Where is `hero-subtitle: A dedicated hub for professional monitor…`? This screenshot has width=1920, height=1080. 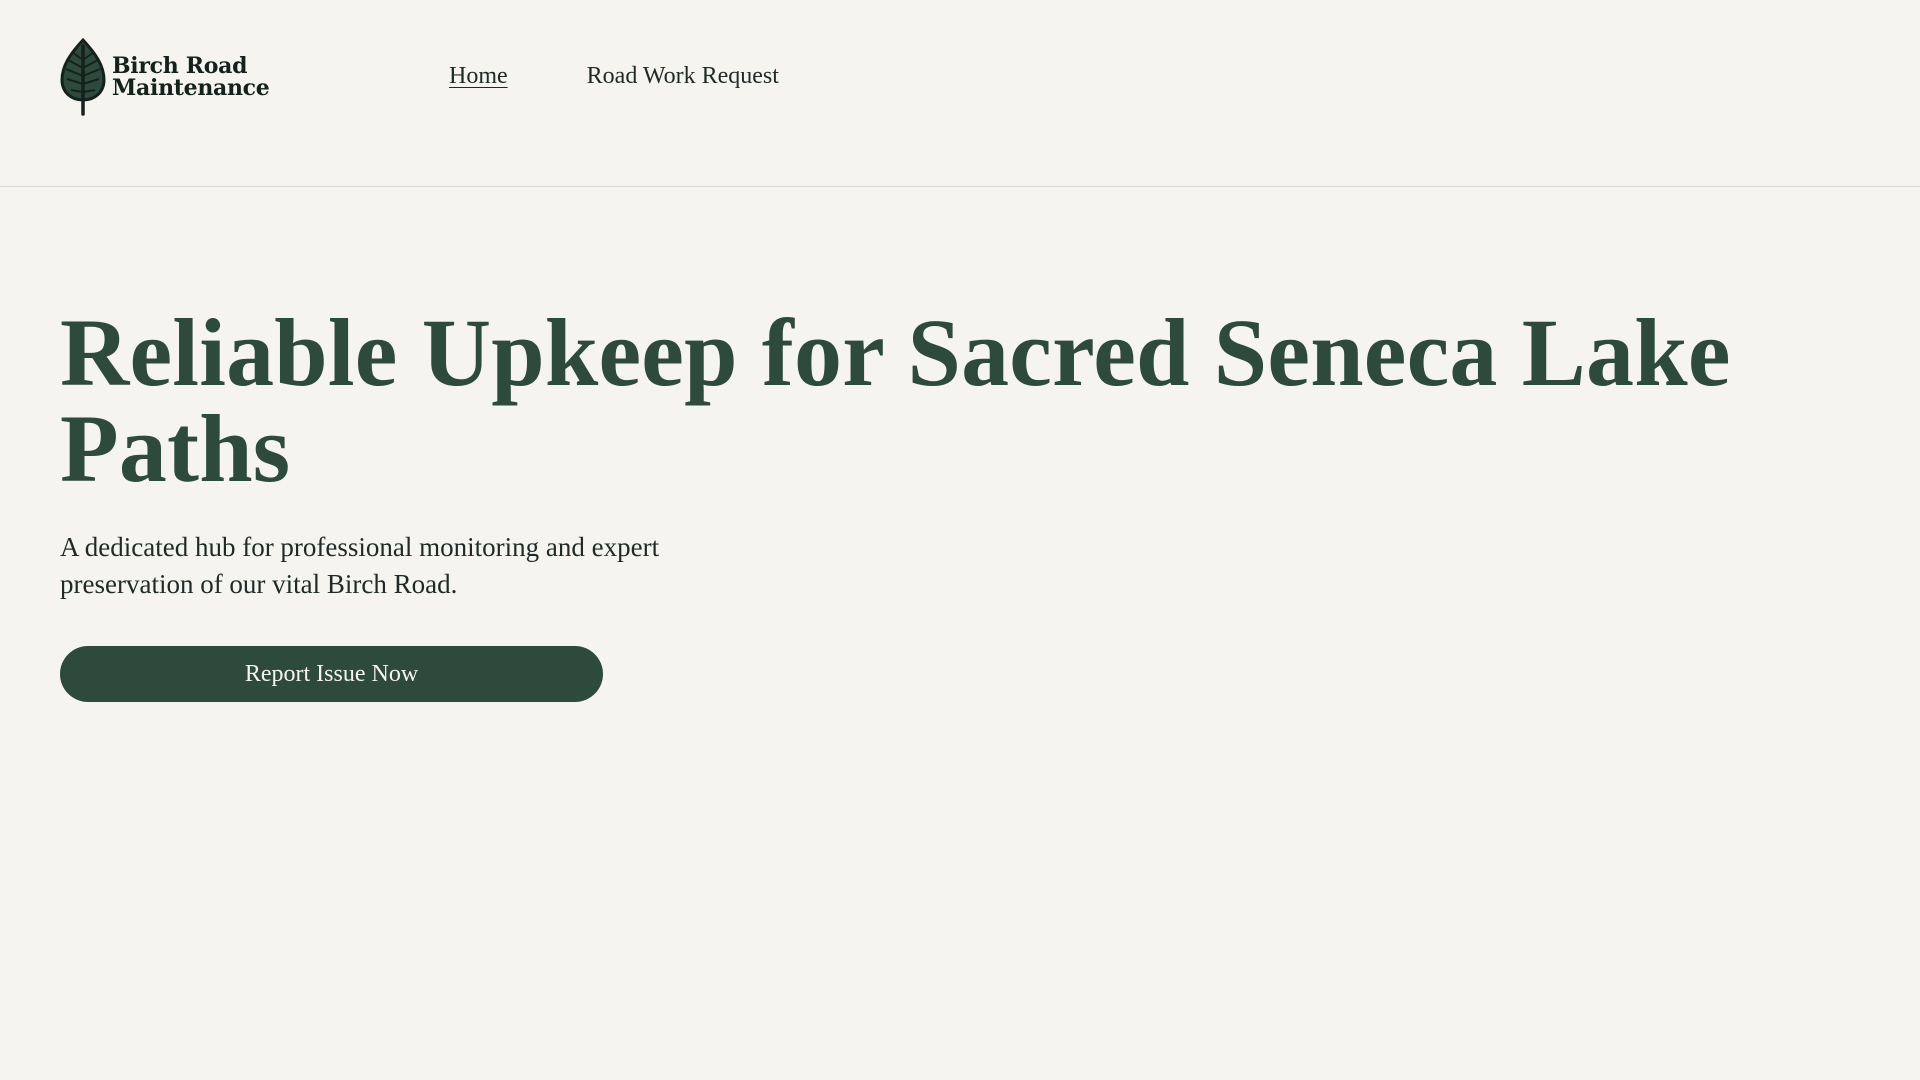 hero-subtitle: A dedicated hub for professional monitor… is located at coordinates (360, 565).